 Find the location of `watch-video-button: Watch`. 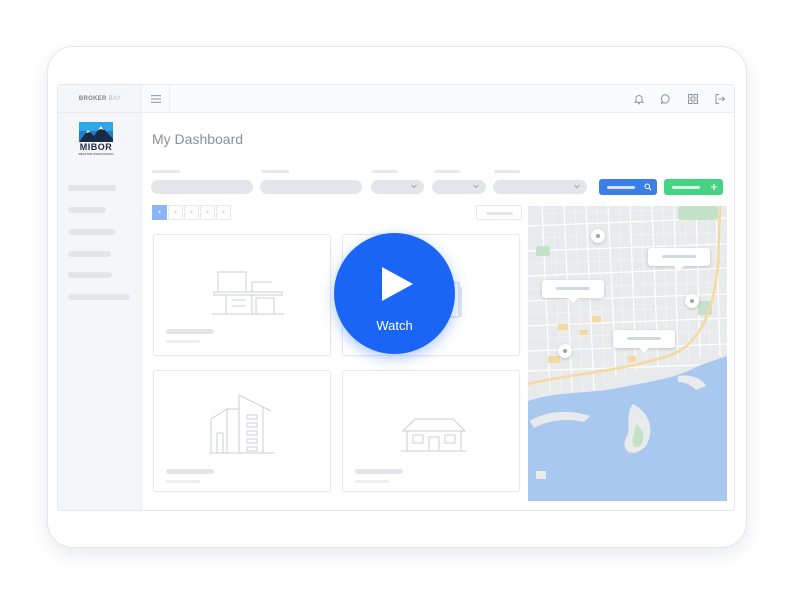

watch-video-button: Watch is located at coordinates (394, 293).